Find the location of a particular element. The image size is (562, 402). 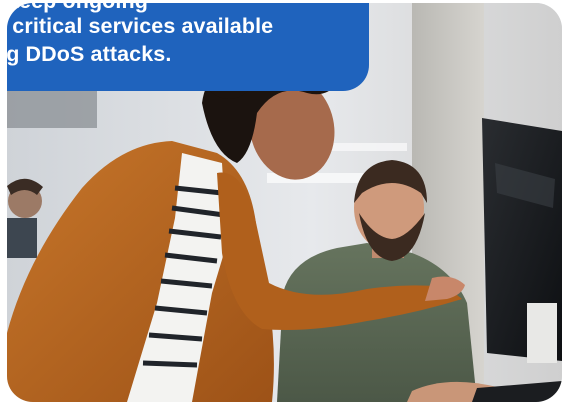

caption-line-3: ng DDoS attacks. is located at coordinates (89, 54).